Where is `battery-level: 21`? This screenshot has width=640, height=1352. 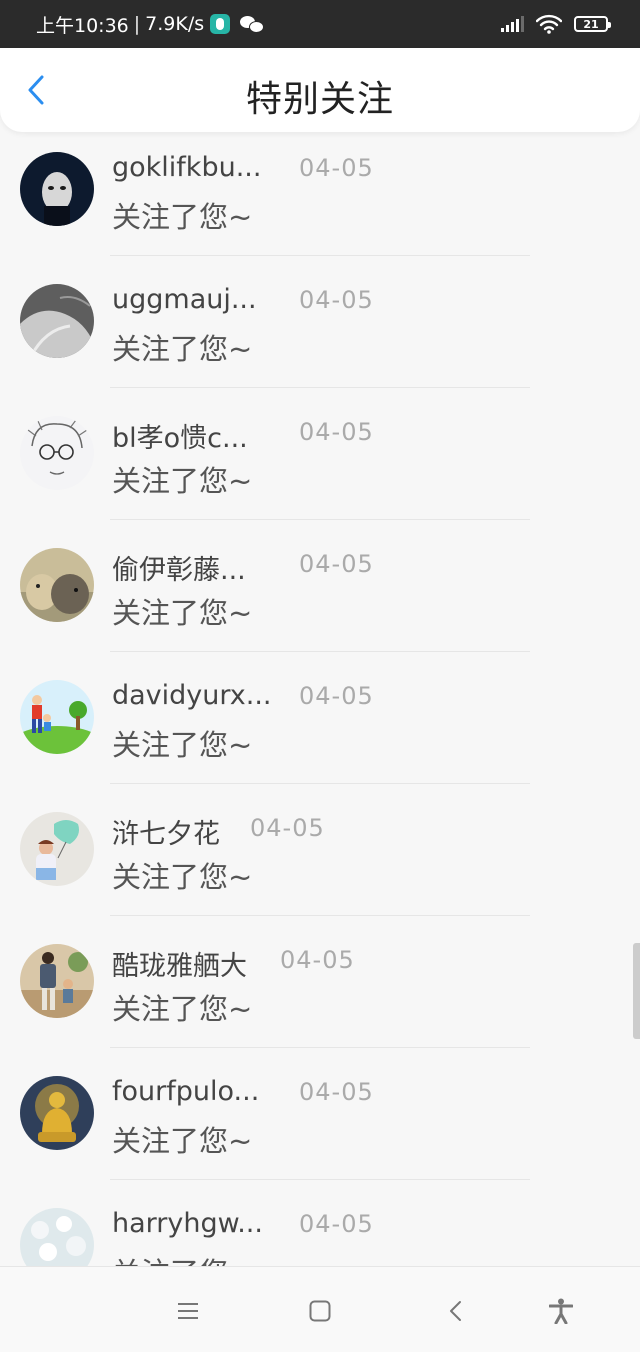 battery-level: 21 is located at coordinates (591, 24).